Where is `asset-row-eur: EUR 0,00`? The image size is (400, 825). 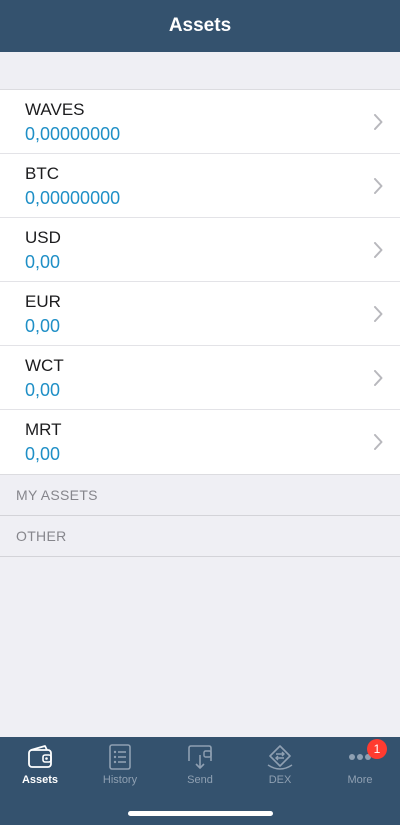
asset-row-eur: EUR 0,00 is located at coordinates (200, 314).